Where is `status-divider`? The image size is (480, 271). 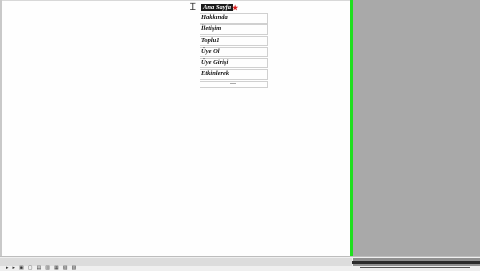 status-divider is located at coordinates (415, 267).